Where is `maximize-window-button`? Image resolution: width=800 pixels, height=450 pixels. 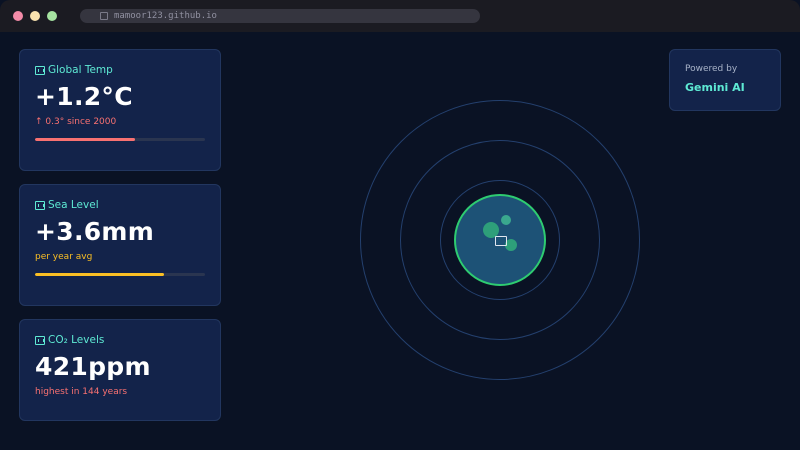 maximize-window-button is located at coordinates (52, 16).